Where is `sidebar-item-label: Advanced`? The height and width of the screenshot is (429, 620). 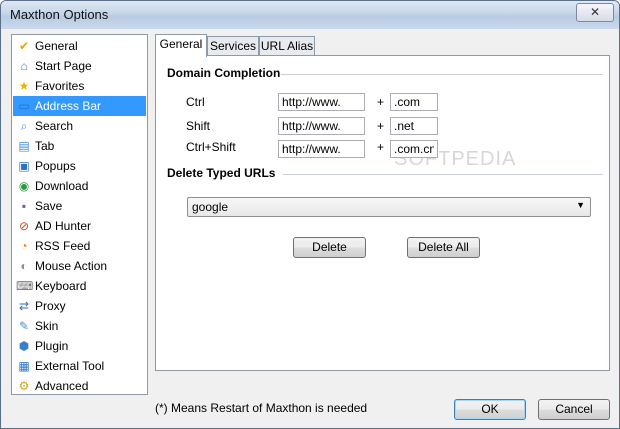
sidebar-item-label: Advanced is located at coordinates (62, 386).